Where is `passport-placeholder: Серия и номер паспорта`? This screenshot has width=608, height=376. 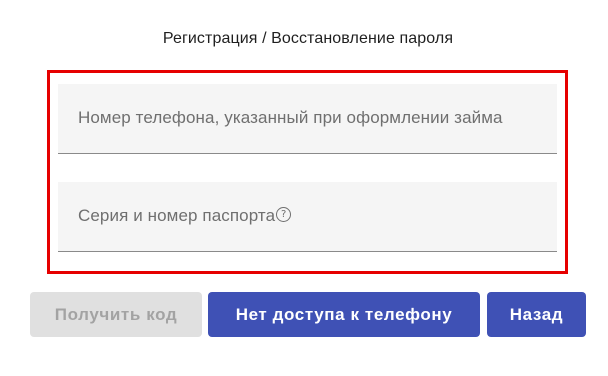
passport-placeholder: Серия и номер паспорта is located at coordinates (177, 215).